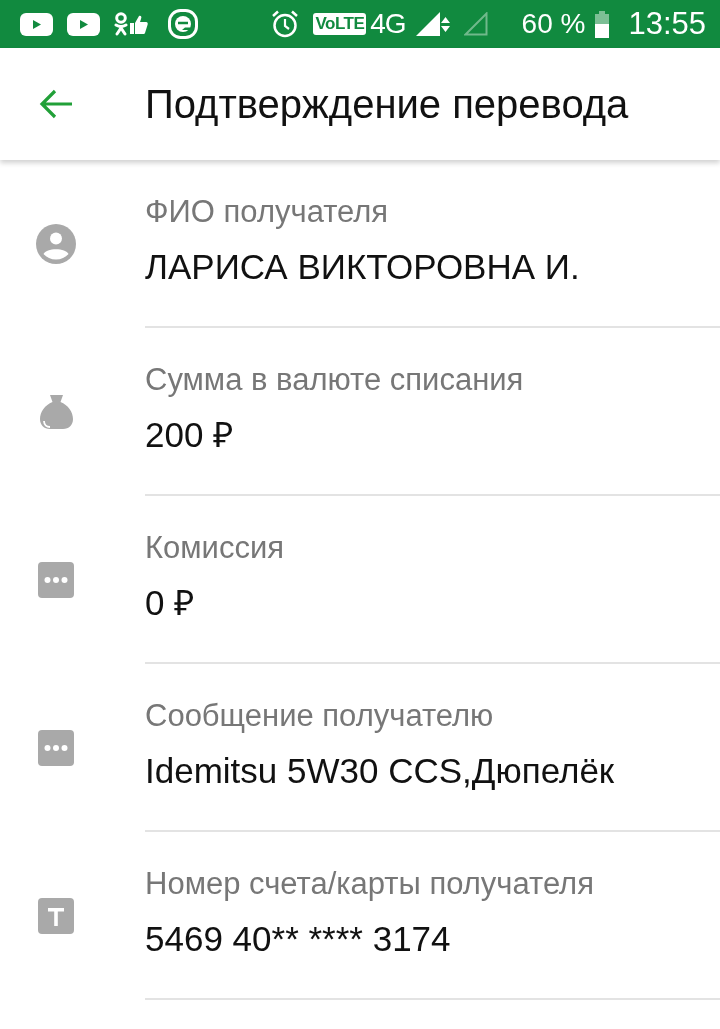 Image resolution: width=720 pixels, height=1029 pixels. Describe the element at coordinates (602, 24) in the screenshot. I see `battery-icon` at that location.